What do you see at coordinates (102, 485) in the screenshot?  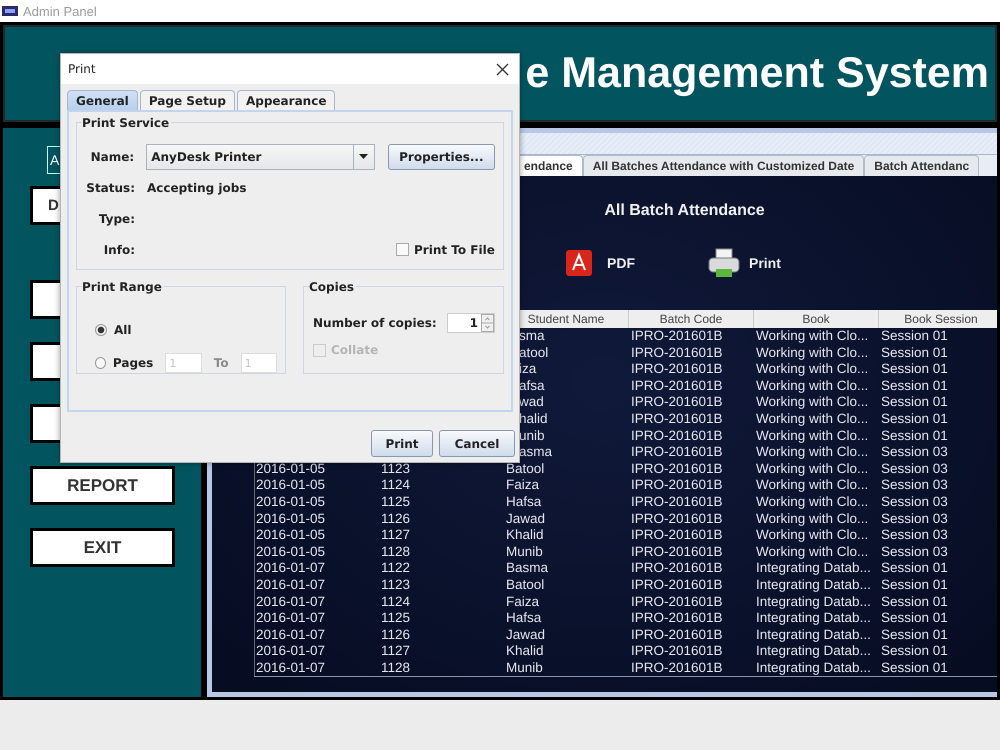 I see `sidebar-button: REPORT` at bounding box center [102, 485].